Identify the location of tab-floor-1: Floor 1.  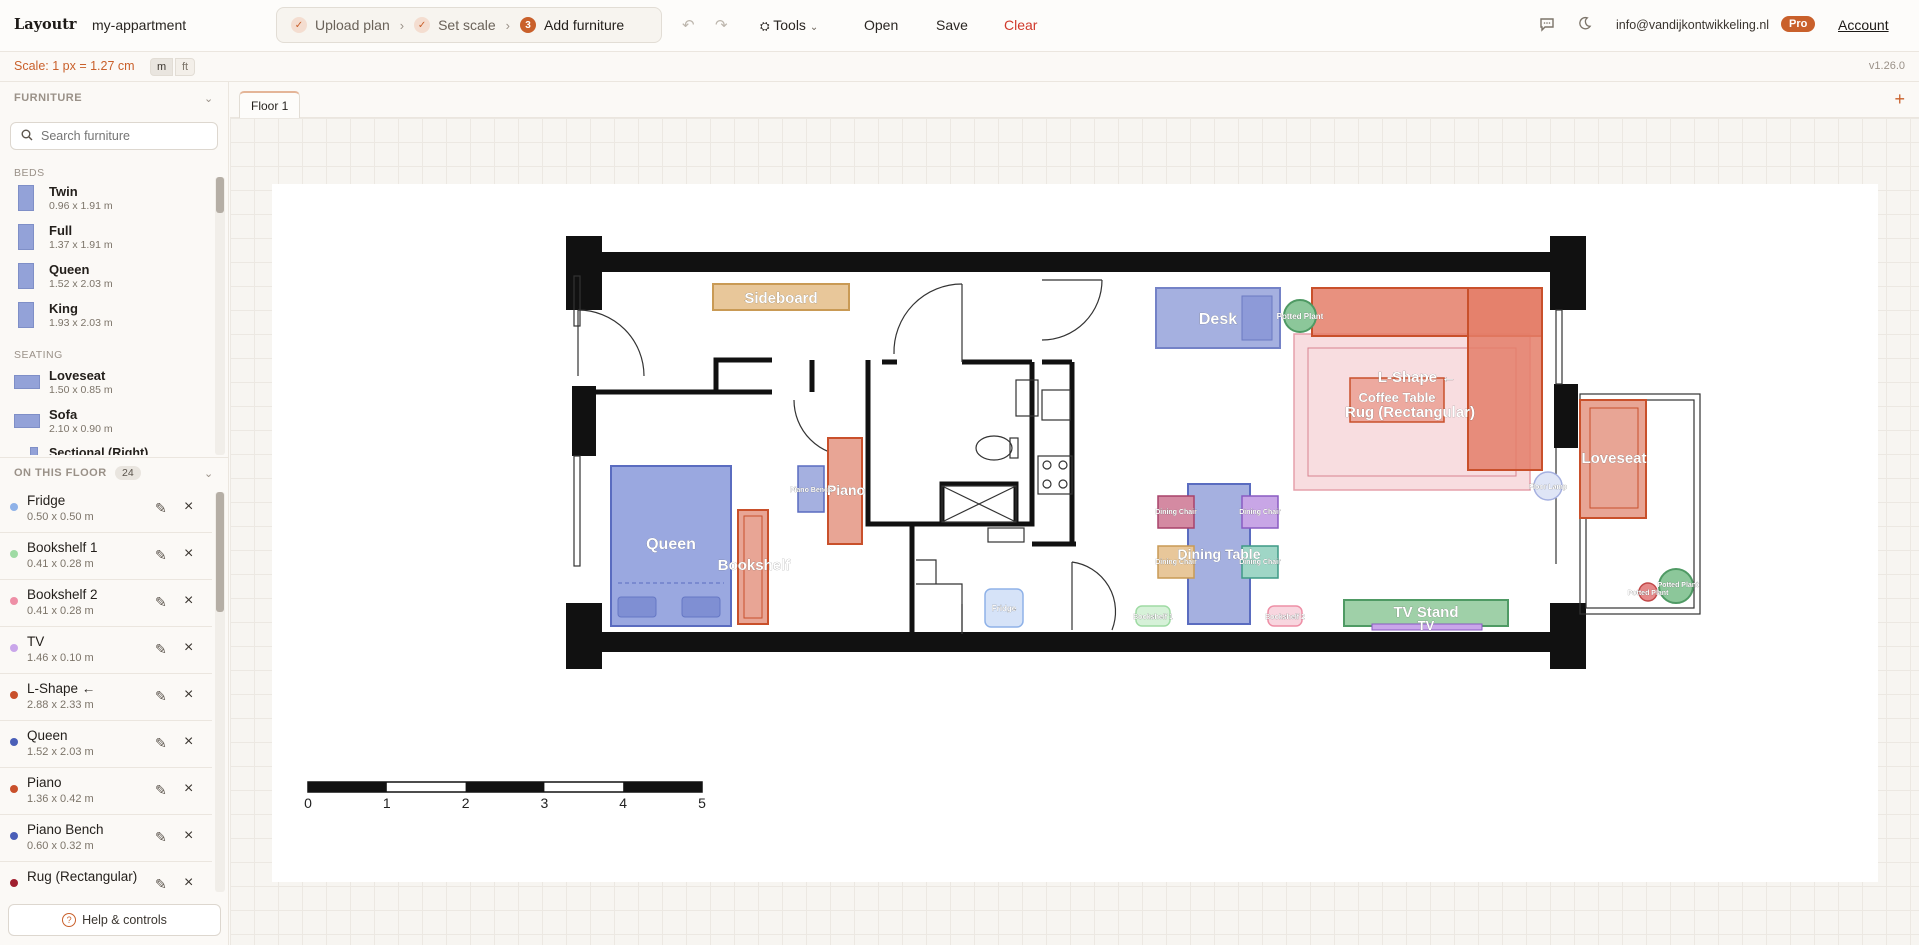
(270, 105).